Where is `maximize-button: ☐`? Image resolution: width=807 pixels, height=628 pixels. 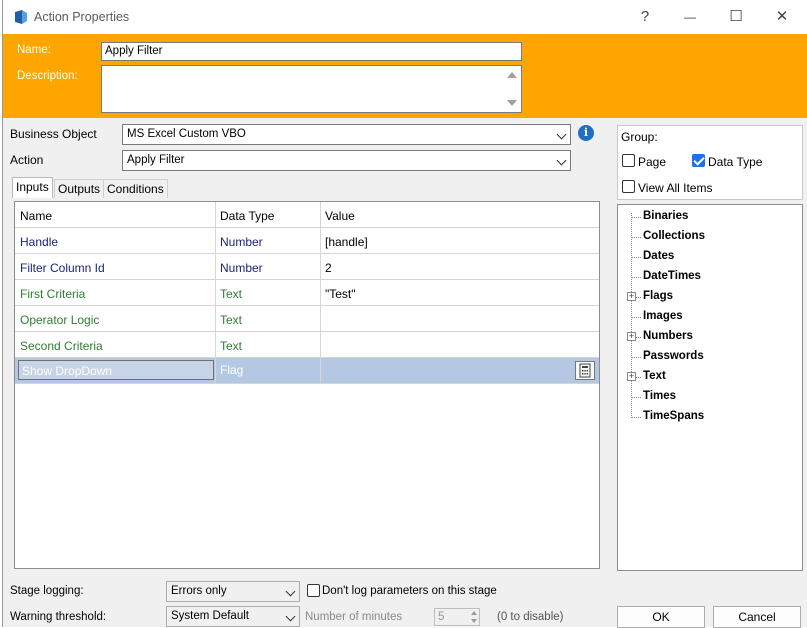
maximize-button: ☐ is located at coordinates (736, 17).